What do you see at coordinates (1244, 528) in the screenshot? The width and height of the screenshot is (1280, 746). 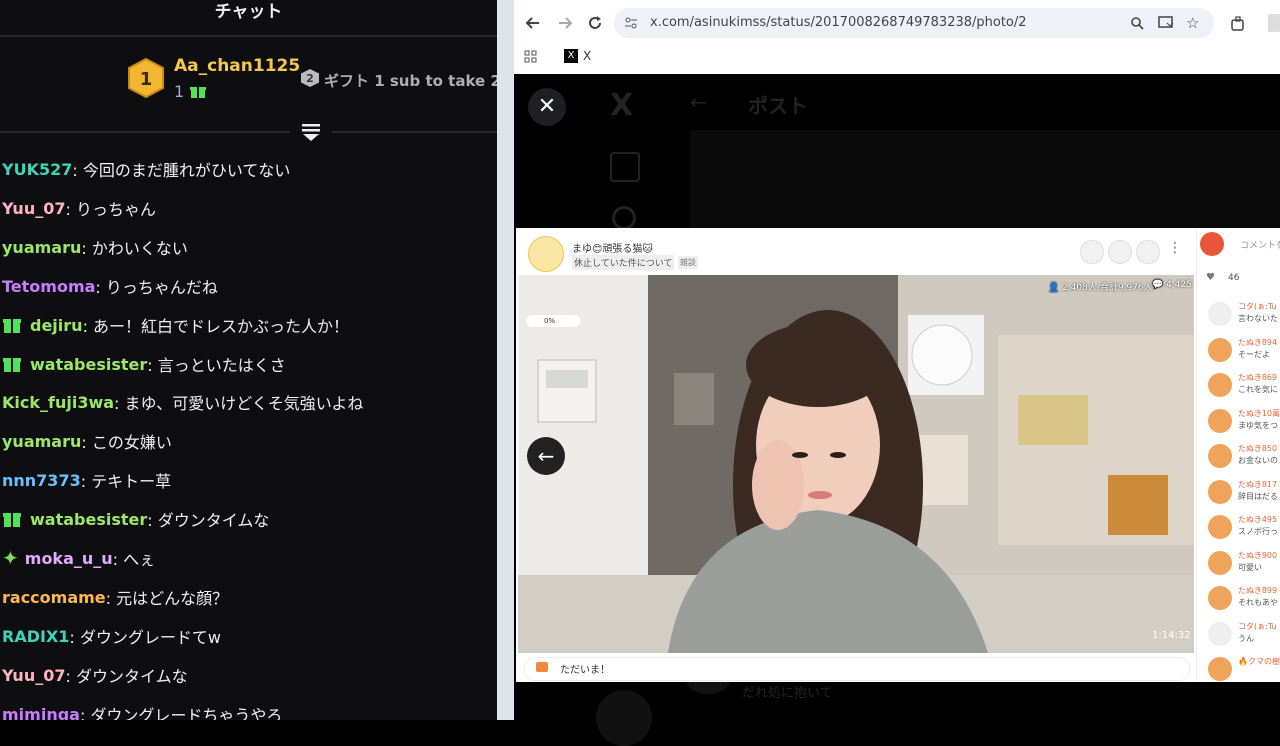 I see `side-comment: たぬき495 スノボ行っ` at bounding box center [1244, 528].